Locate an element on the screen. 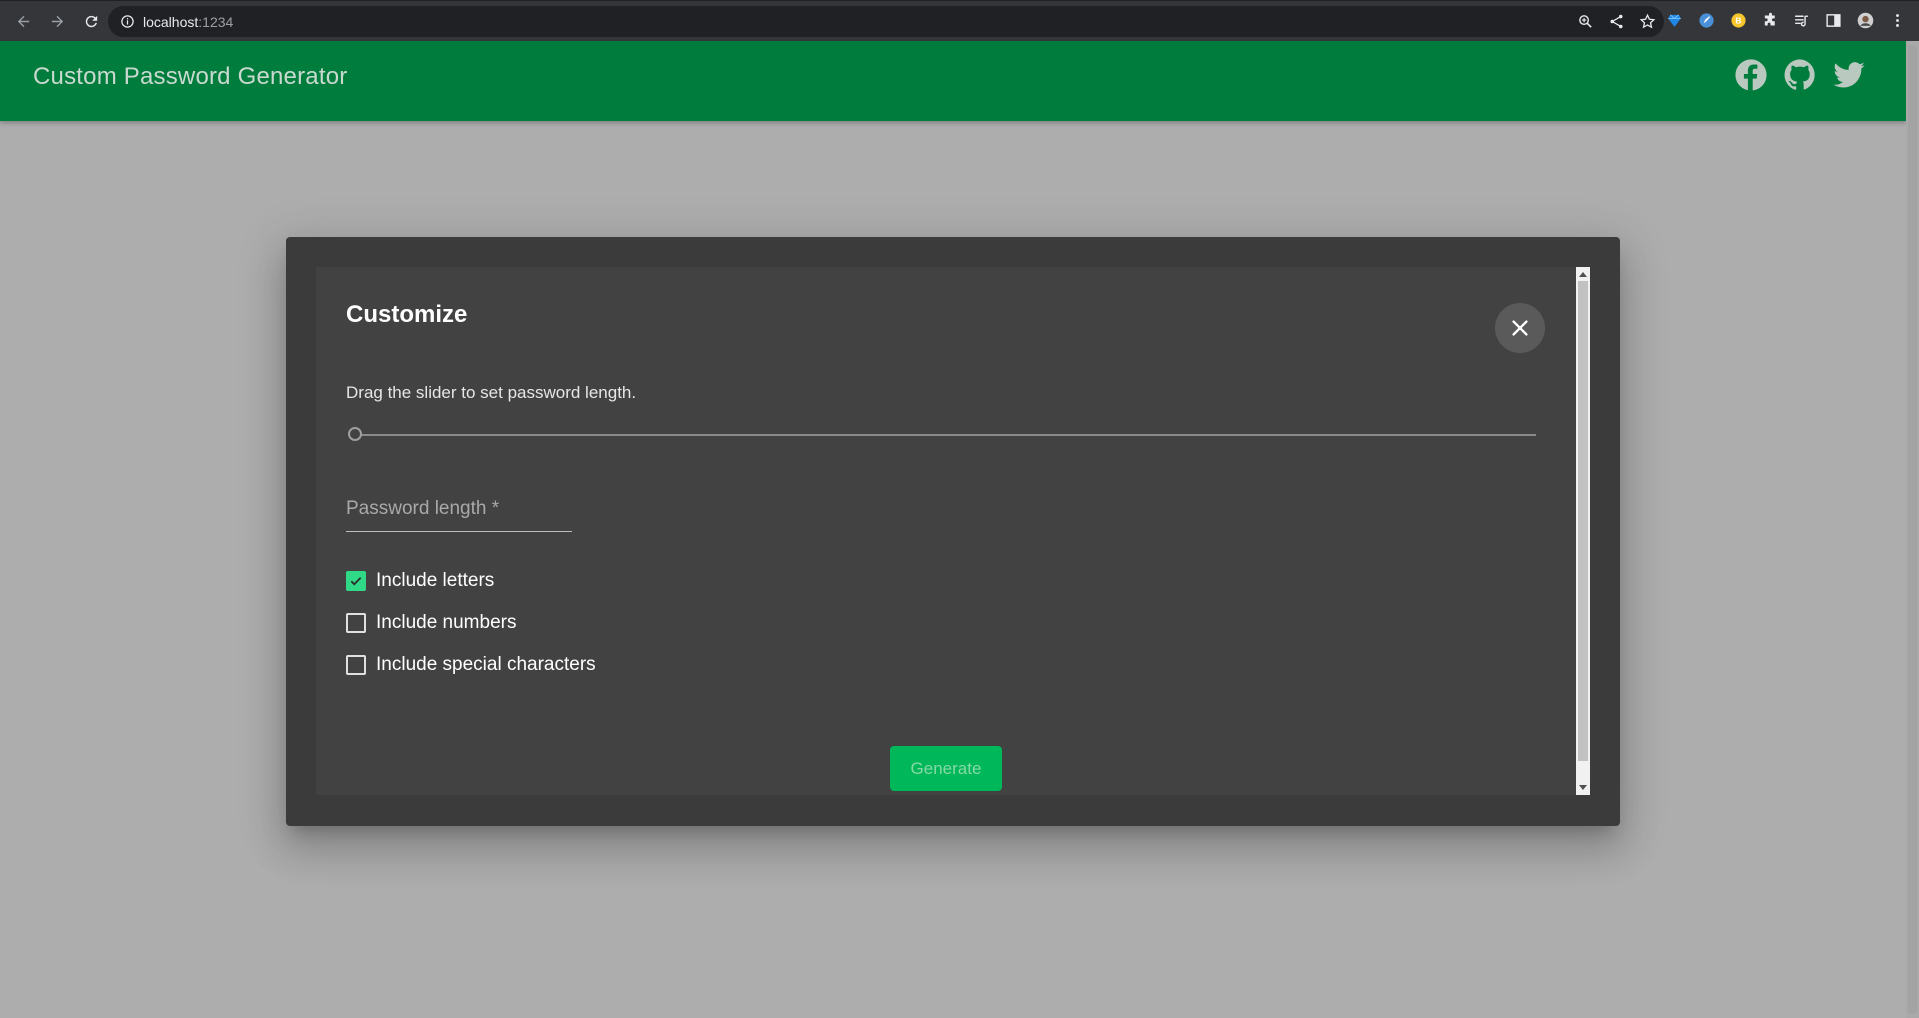  page-scrollbar is located at coordinates (1912, 529).